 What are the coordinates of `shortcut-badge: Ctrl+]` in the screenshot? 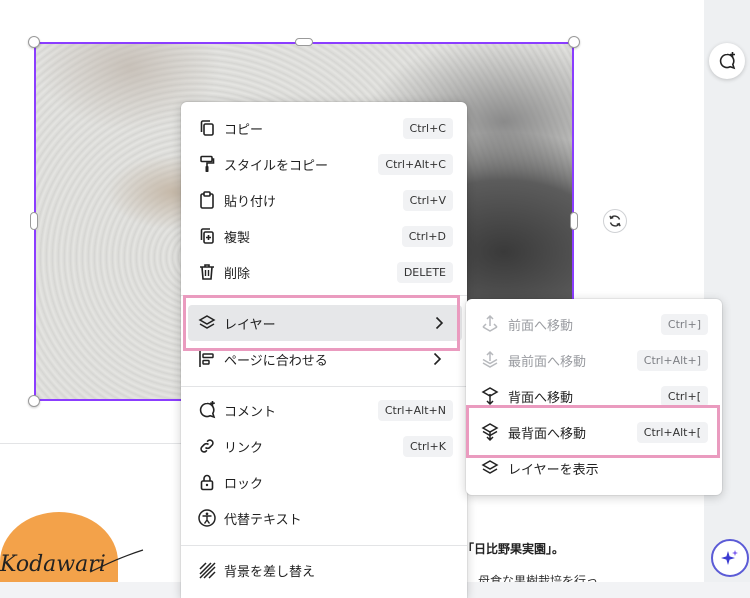 It's located at (684, 324).